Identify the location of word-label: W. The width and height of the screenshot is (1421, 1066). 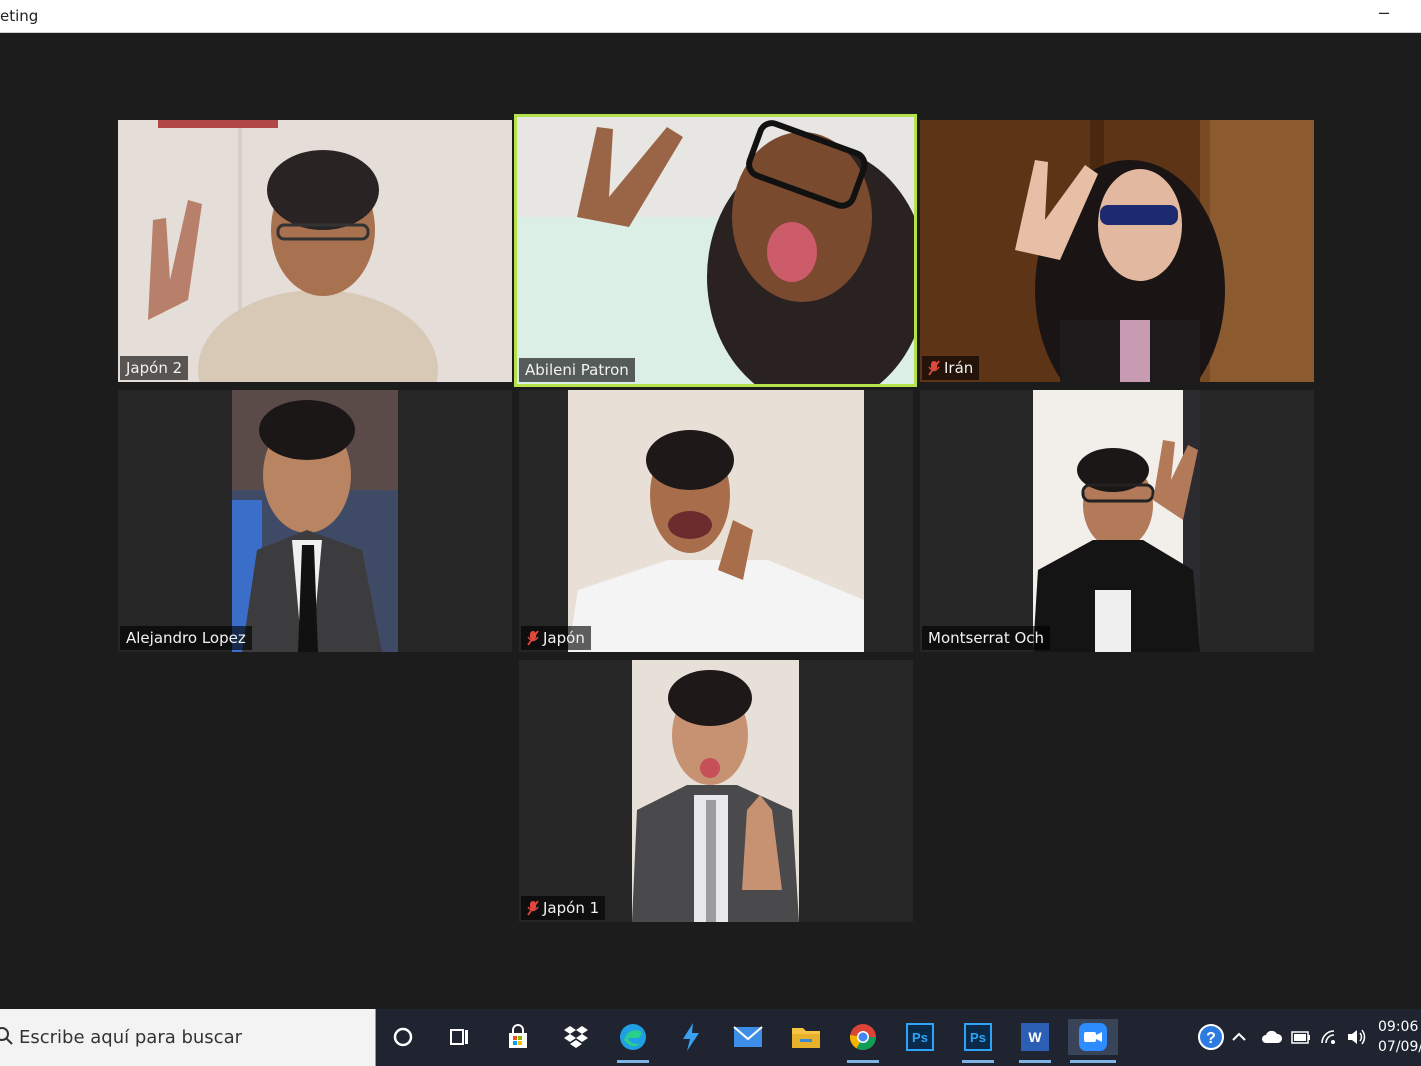
(1035, 1037).